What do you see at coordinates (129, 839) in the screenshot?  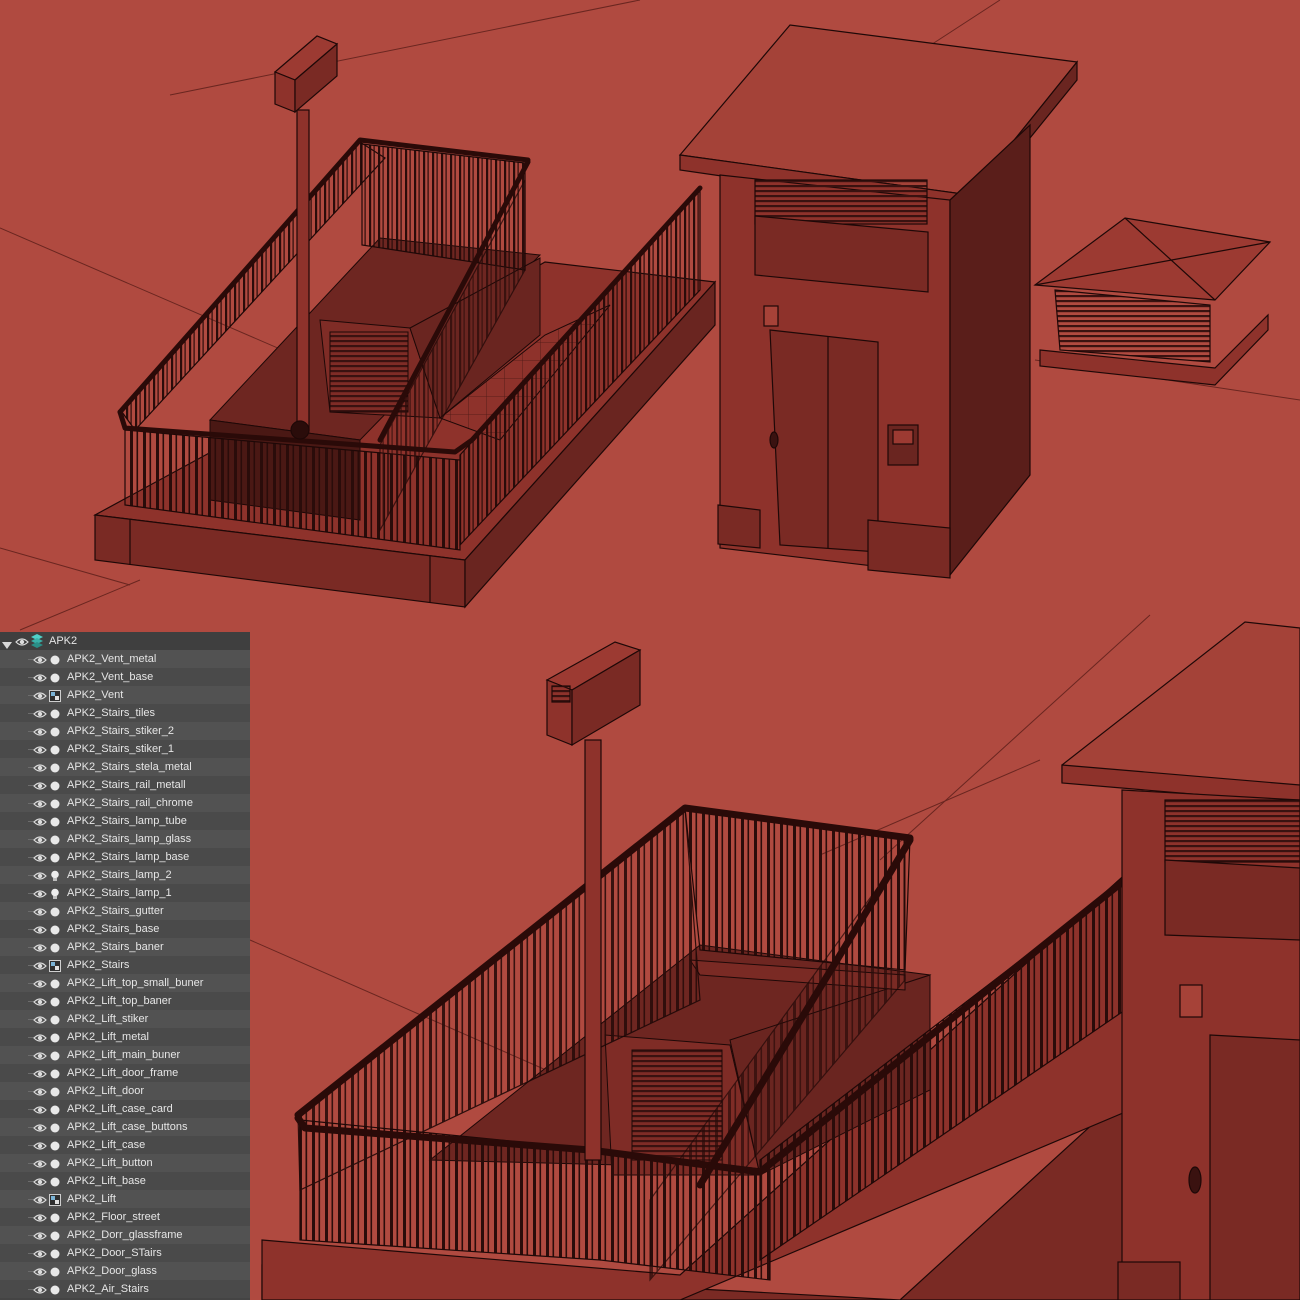 I see `outliner-item-label: APK2_Stairs_lamp_glass` at bounding box center [129, 839].